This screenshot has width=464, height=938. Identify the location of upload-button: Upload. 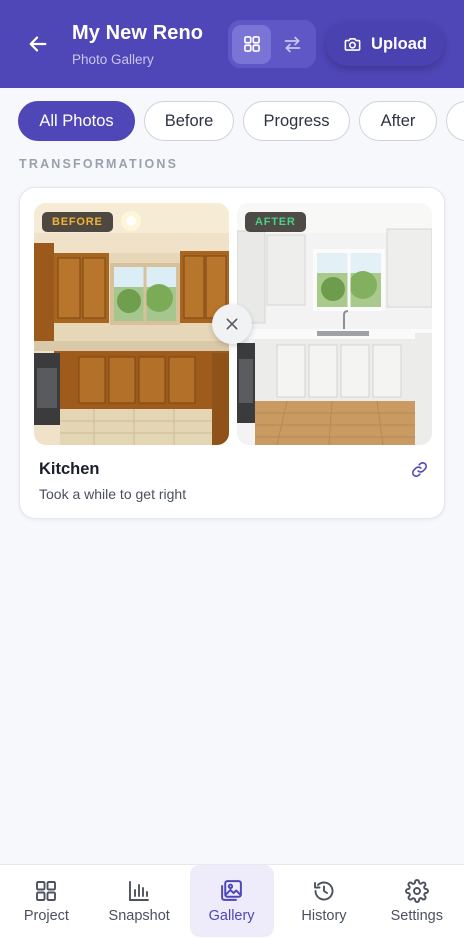
(385, 44).